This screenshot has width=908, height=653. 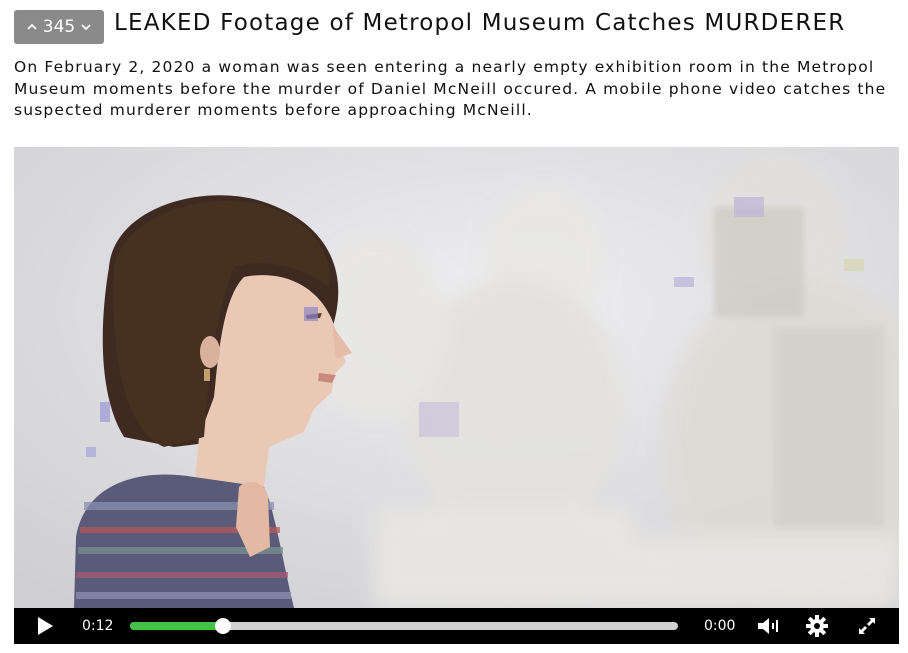 I want to click on chevron-down-icon, so click(x=86, y=27).